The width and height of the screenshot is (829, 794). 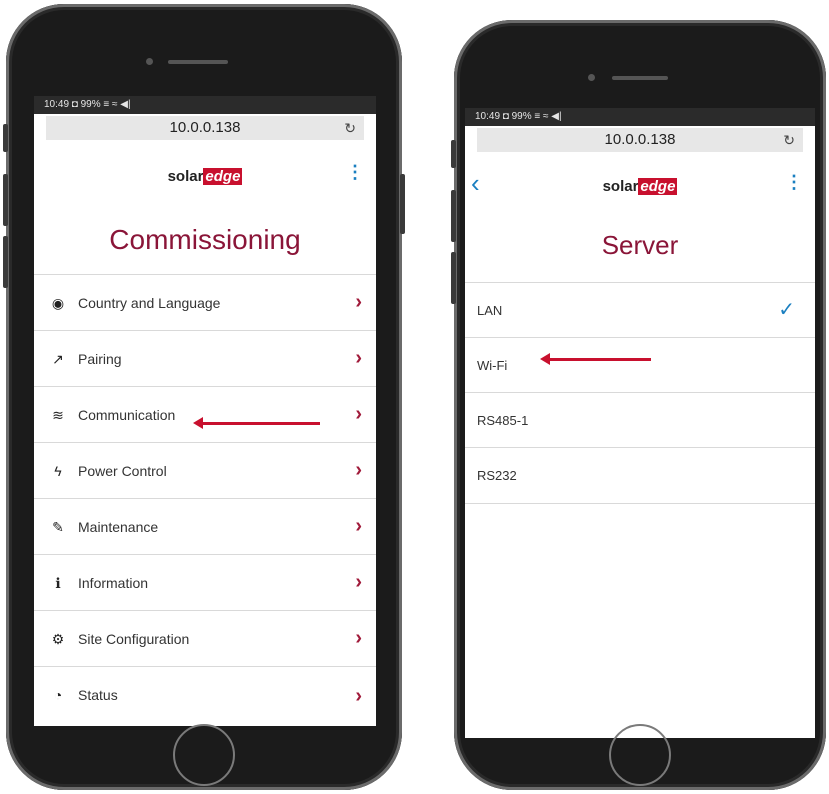 I want to click on info-icon: ℹ, so click(x=58, y=583).